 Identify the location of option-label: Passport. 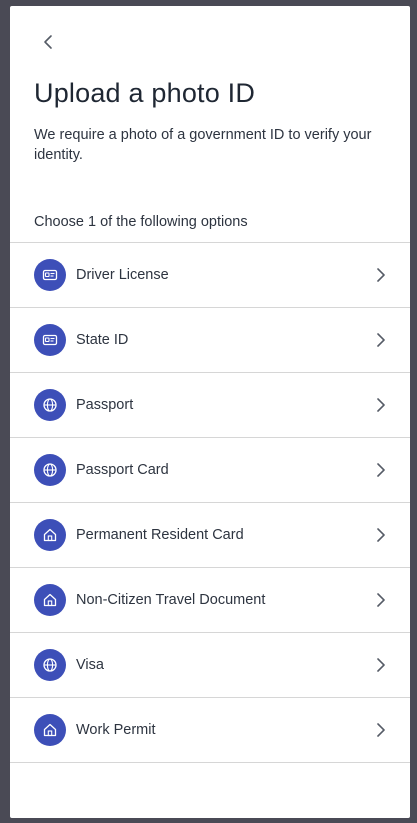
(105, 405).